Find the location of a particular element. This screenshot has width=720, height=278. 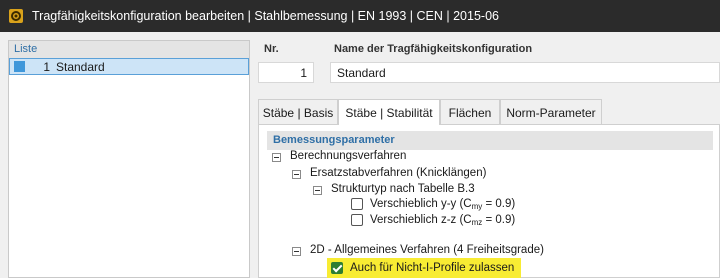

label-verschieblich-zz: Verschieblich z-z (Cmz = 0.9) is located at coordinates (442, 220).